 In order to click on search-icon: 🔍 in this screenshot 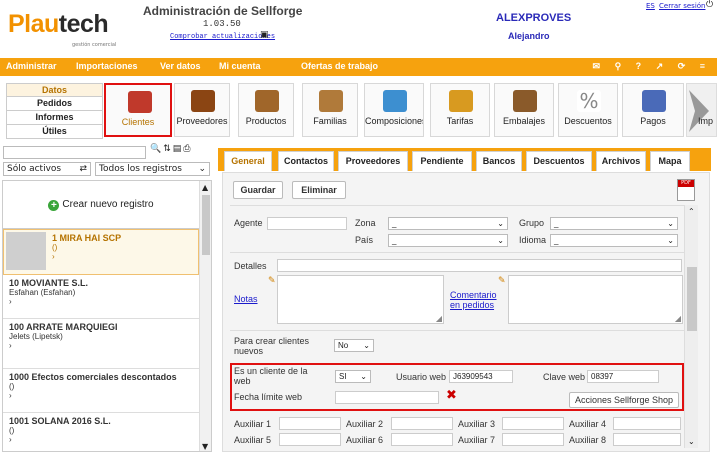, I will do `click(156, 149)`.